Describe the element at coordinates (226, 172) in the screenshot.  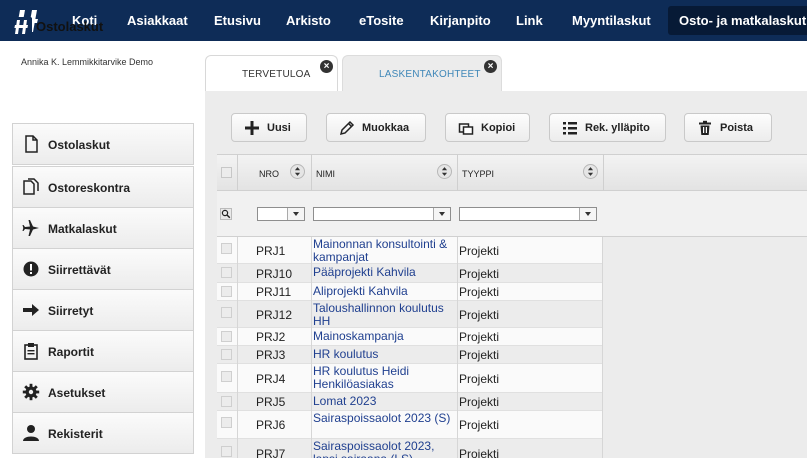
I see `select-all-checkbox` at that location.